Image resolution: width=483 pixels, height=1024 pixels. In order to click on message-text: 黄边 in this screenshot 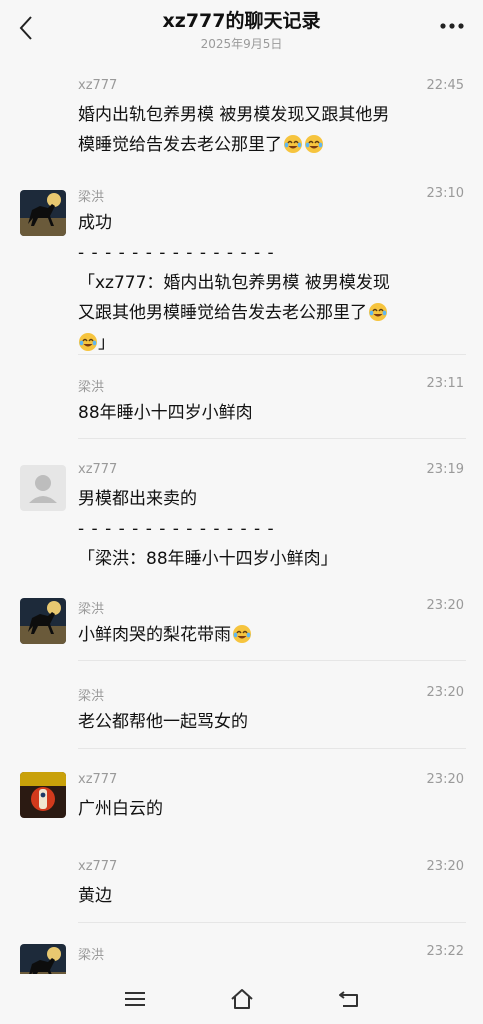, I will do `click(272, 896)`.